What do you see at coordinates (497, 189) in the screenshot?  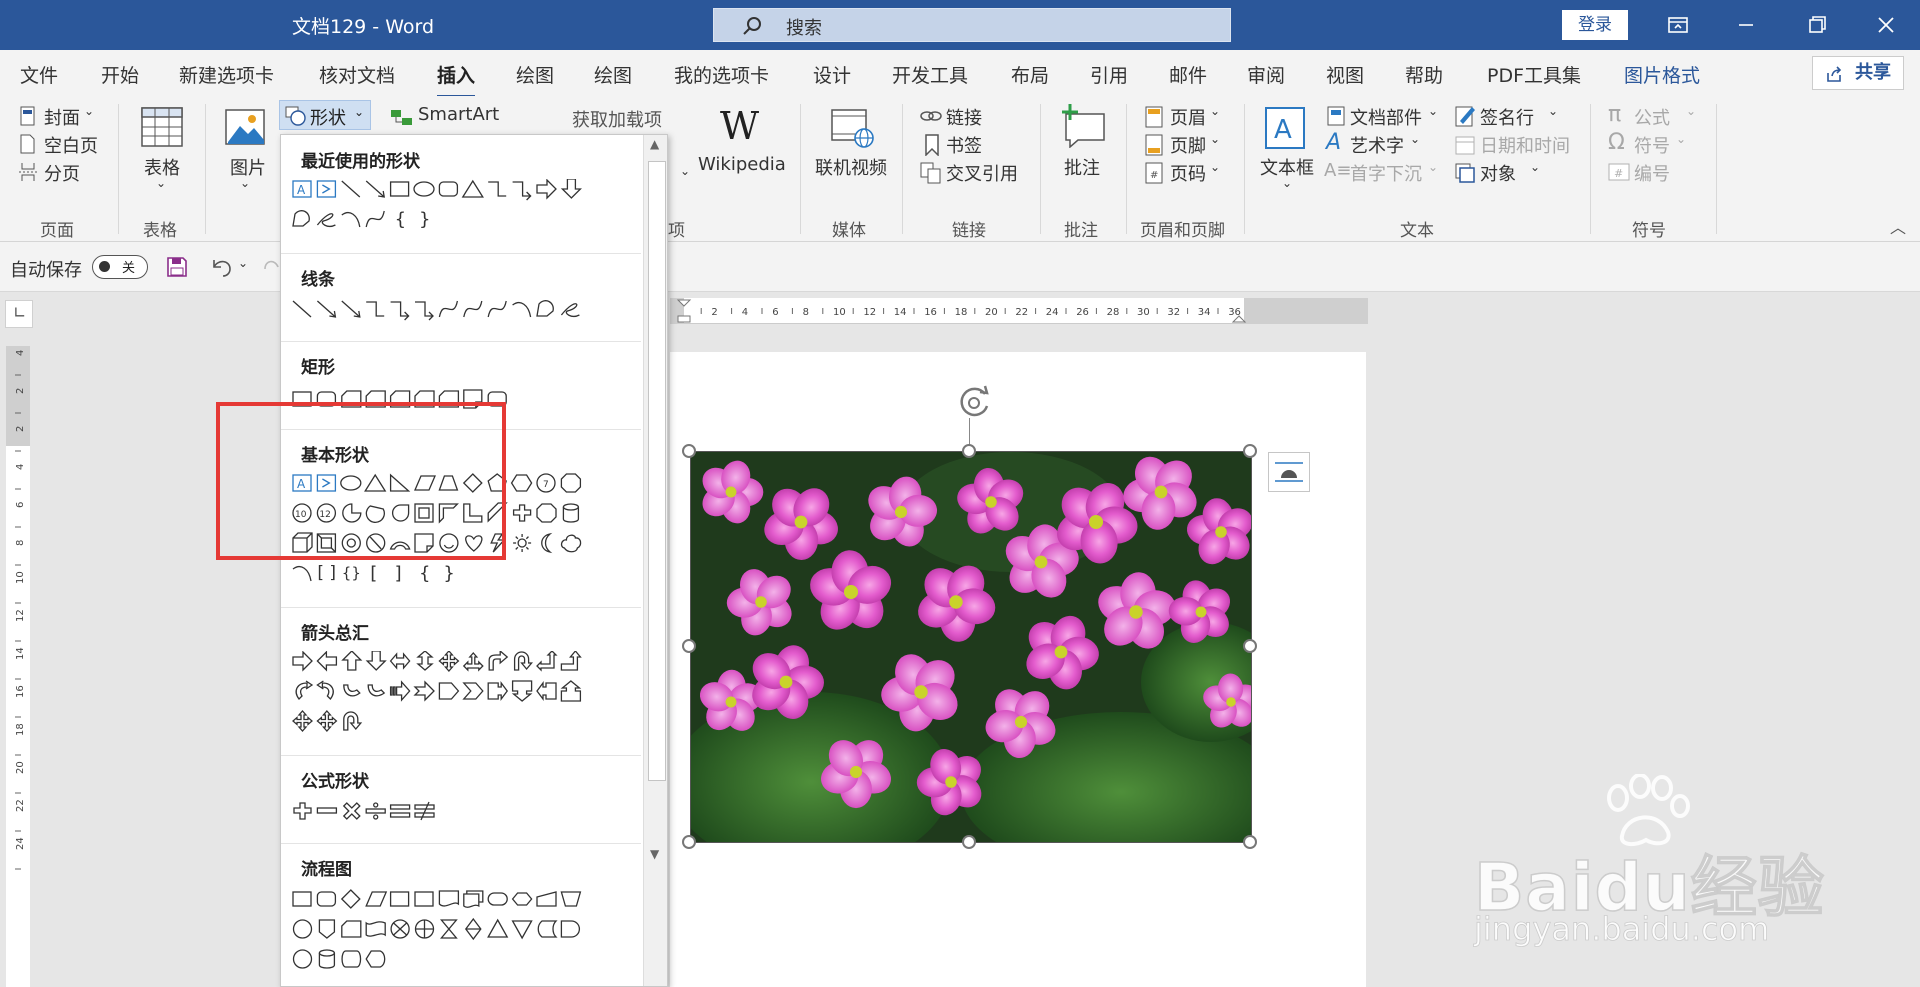 I see `shape-elbow` at bounding box center [497, 189].